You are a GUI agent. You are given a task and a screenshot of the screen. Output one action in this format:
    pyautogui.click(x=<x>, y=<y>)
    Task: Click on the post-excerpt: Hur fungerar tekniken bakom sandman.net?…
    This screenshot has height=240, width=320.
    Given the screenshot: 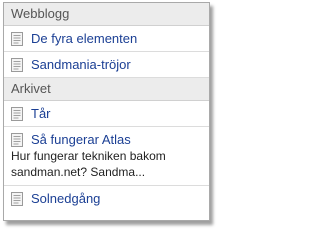 What is the action you would take?
    pyautogui.click(x=88, y=164)
    